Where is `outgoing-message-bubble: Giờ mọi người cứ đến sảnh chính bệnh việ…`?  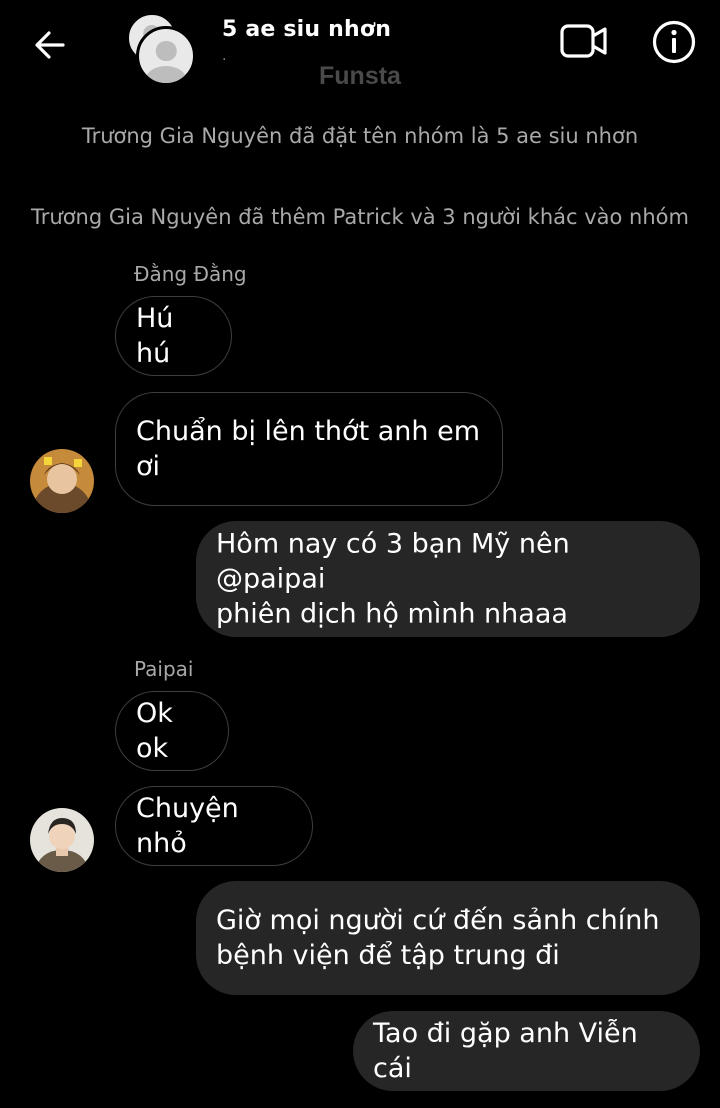
outgoing-message-bubble: Giờ mọi người cứ đến sảnh chính bệnh việ… is located at coordinates (448, 938).